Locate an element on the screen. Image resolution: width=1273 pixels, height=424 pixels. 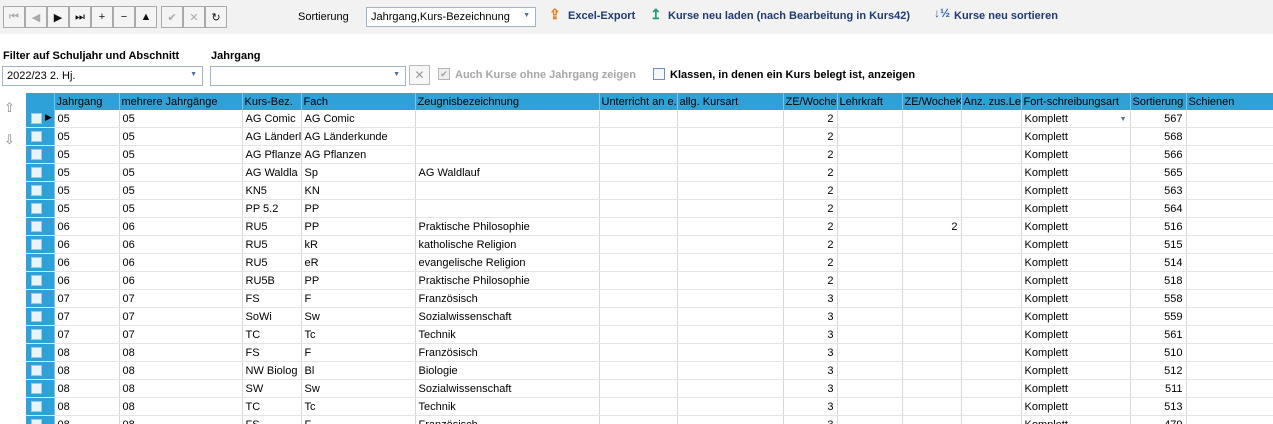
table-cell: 559 is located at coordinates (1158, 316).